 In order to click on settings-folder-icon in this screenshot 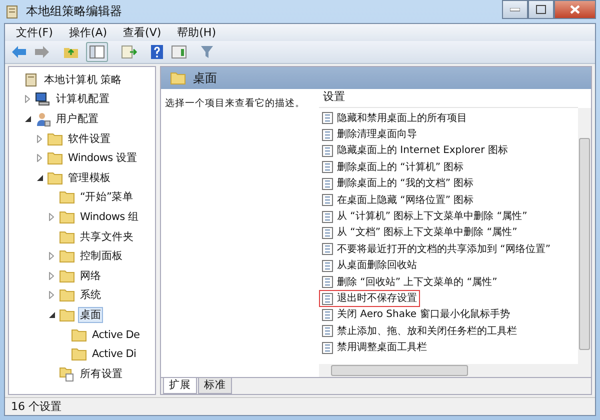, I will do `click(67, 374)`.